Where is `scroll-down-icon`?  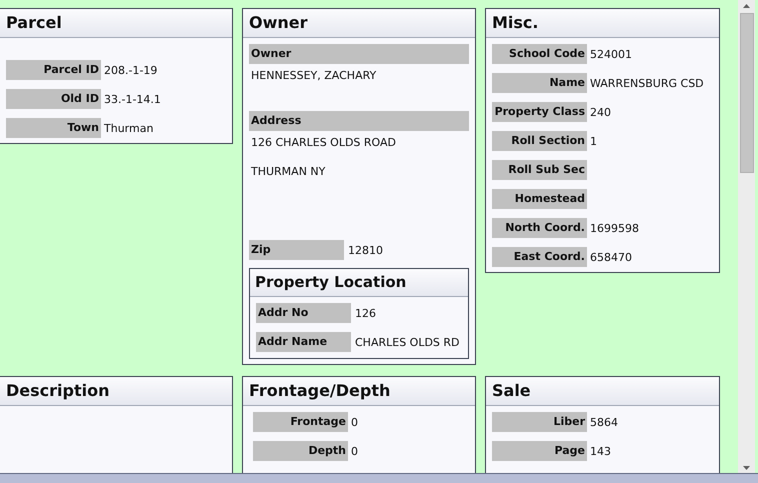 scroll-down-icon is located at coordinates (746, 468).